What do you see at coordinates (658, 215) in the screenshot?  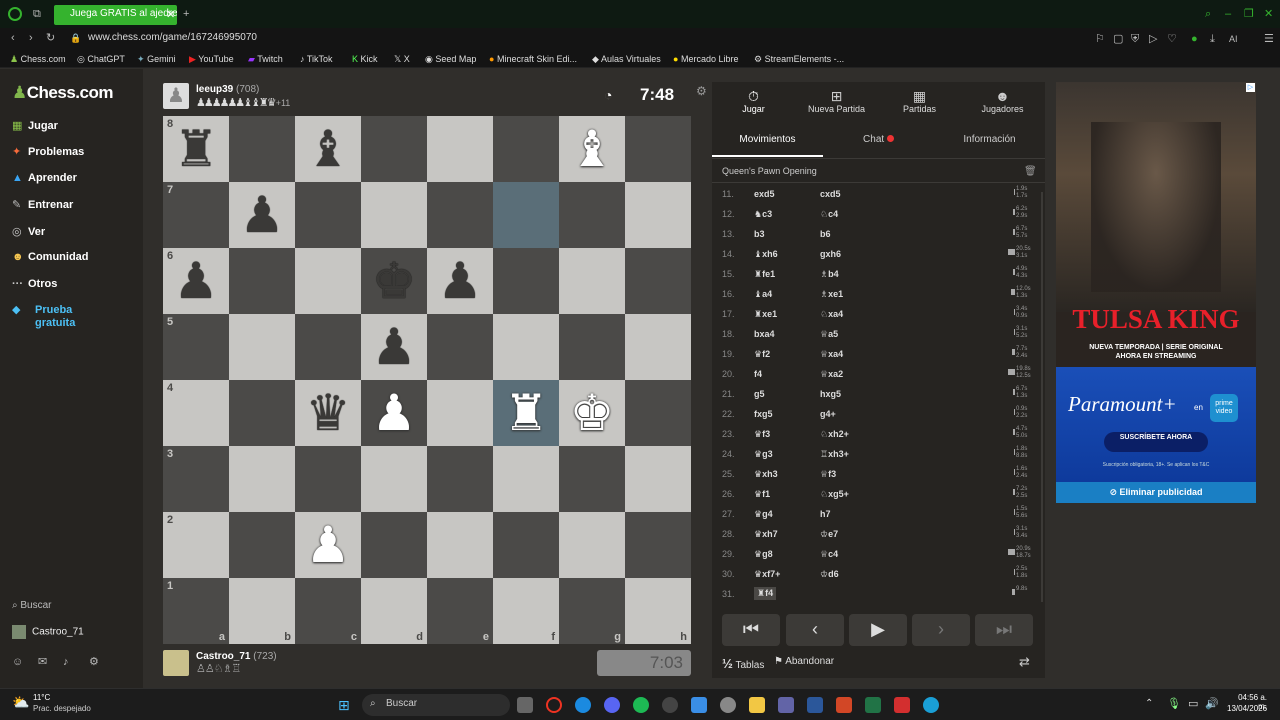 I see `square-h7` at bounding box center [658, 215].